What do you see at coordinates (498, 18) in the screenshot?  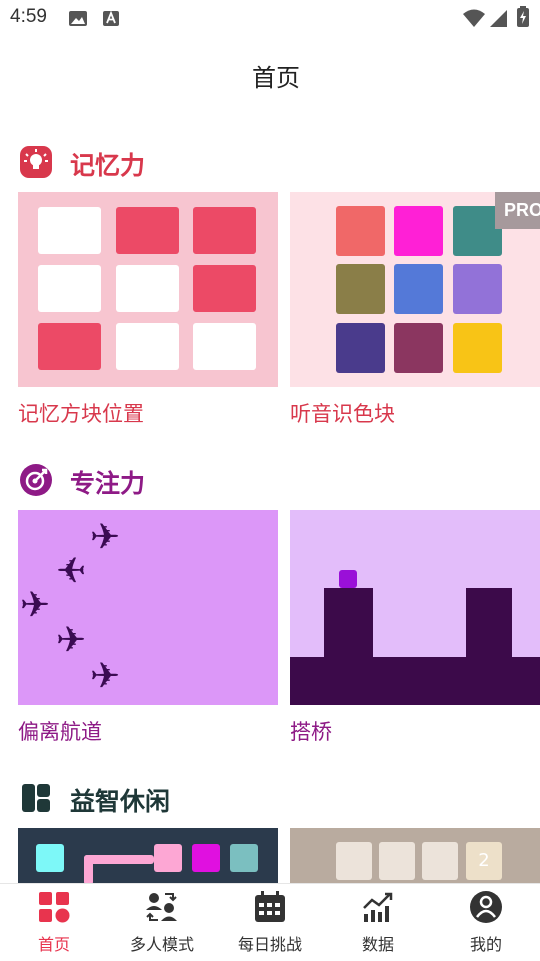 I see `cellular-signal-icon` at bounding box center [498, 18].